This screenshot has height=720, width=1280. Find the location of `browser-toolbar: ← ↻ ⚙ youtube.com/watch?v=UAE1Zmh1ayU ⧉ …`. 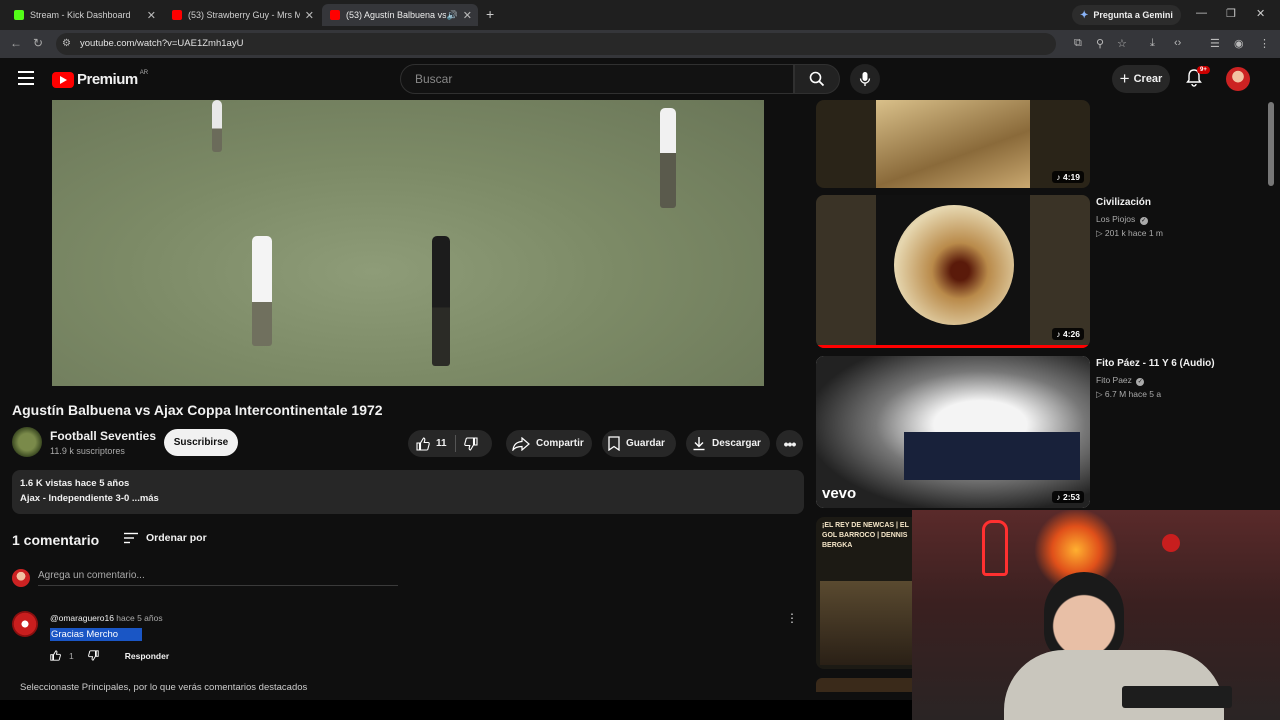

browser-toolbar: ← ↻ ⚙ youtube.com/watch?v=UAE1Zmh1ayU ⧉ … is located at coordinates (640, 44).